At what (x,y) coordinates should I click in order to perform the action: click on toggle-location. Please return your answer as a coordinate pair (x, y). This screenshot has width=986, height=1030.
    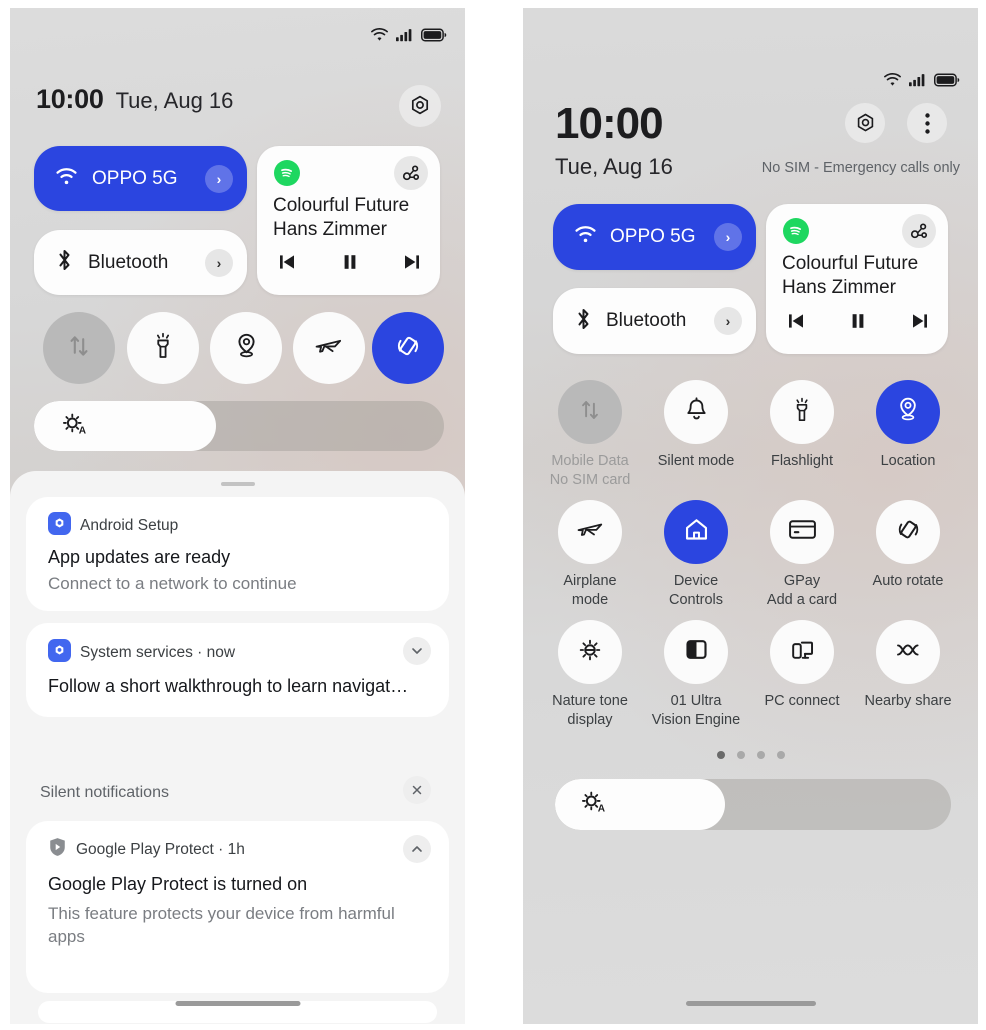
    Looking at the image, I should click on (246, 348).